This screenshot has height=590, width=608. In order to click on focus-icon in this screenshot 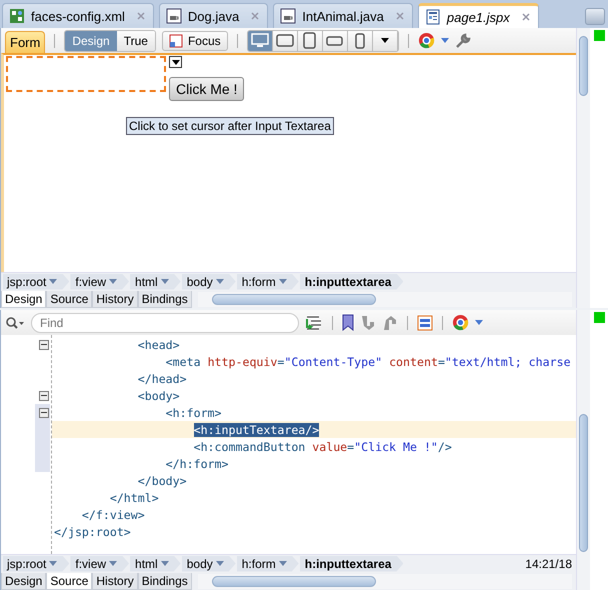, I will do `click(175, 41)`.